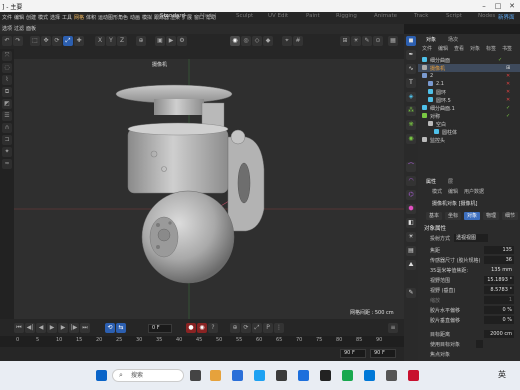  Describe the element at coordinates (346, 16) in the screenshot. I see `layout-tab-rigging: Rigging` at that location.